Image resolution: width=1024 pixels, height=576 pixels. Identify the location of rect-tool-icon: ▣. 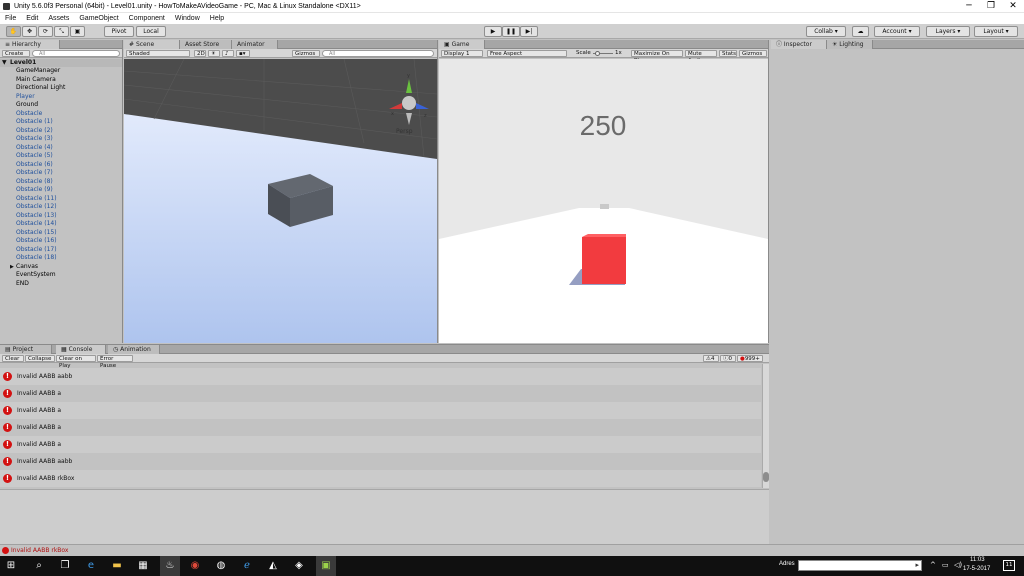
(77, 31).